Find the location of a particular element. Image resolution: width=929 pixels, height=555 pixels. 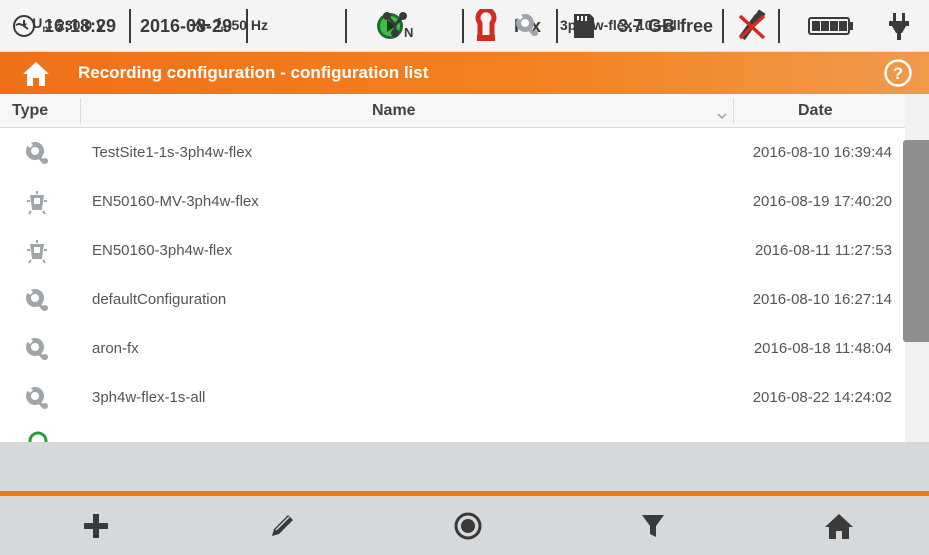

filter-icon is located at coordinates (653, 525).